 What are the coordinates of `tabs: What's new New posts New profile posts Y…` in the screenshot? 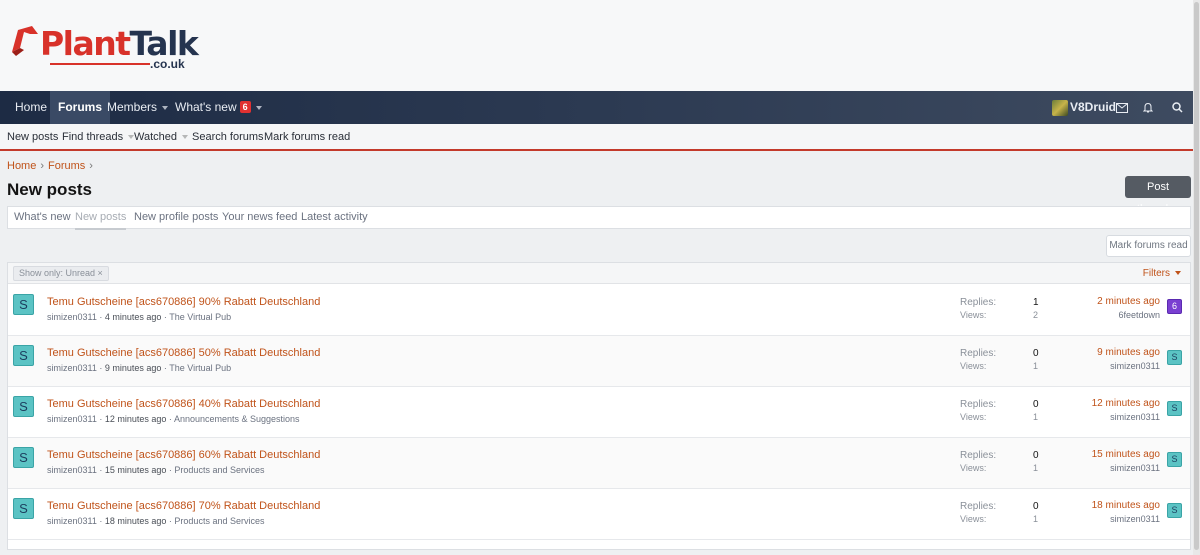 It's located at (599, 218).